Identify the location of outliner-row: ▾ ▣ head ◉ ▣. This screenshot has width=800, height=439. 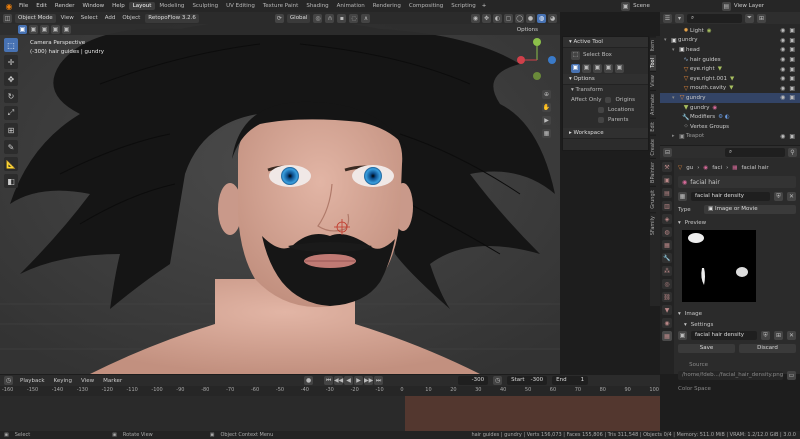
(730, 50).